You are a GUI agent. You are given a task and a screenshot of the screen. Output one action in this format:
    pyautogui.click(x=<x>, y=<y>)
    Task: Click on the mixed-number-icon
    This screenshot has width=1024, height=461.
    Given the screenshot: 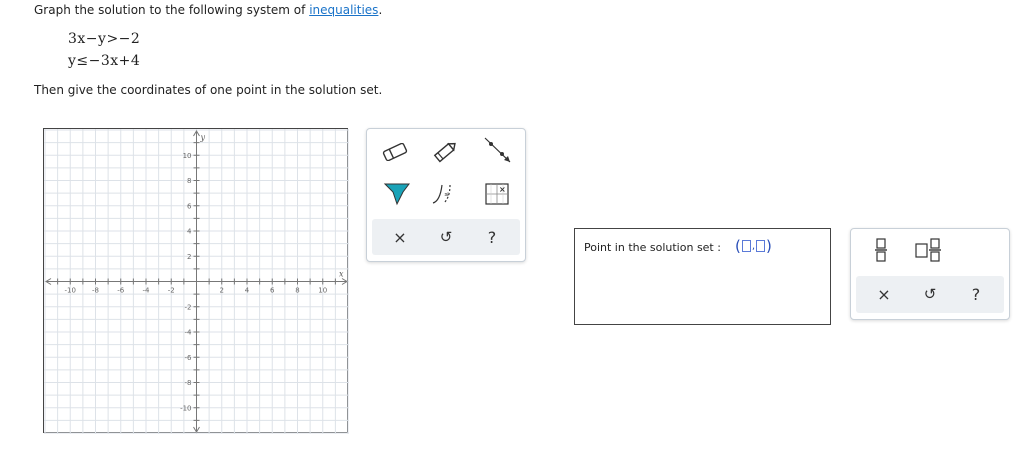 What is the action you would take?
    pyautogui.click(x=929, y=250)
    